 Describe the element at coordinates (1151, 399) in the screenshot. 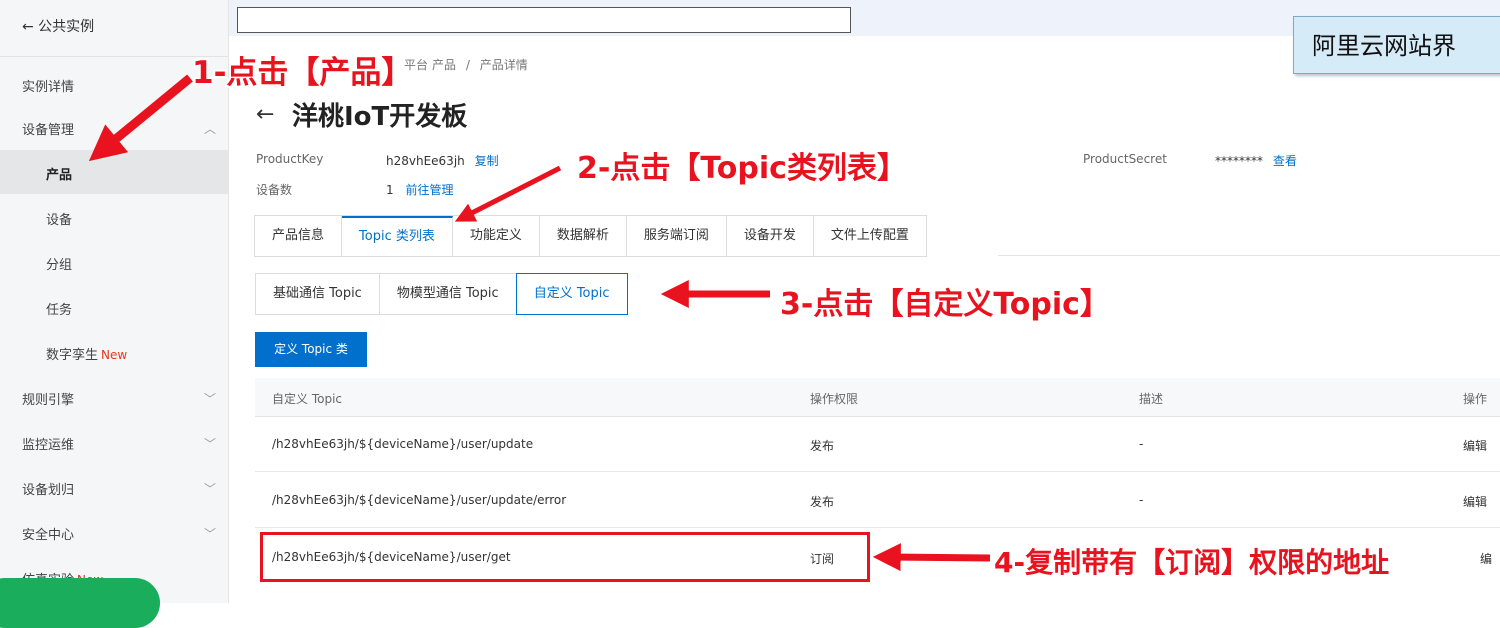

I see `column-header-description: 描述` at that location.